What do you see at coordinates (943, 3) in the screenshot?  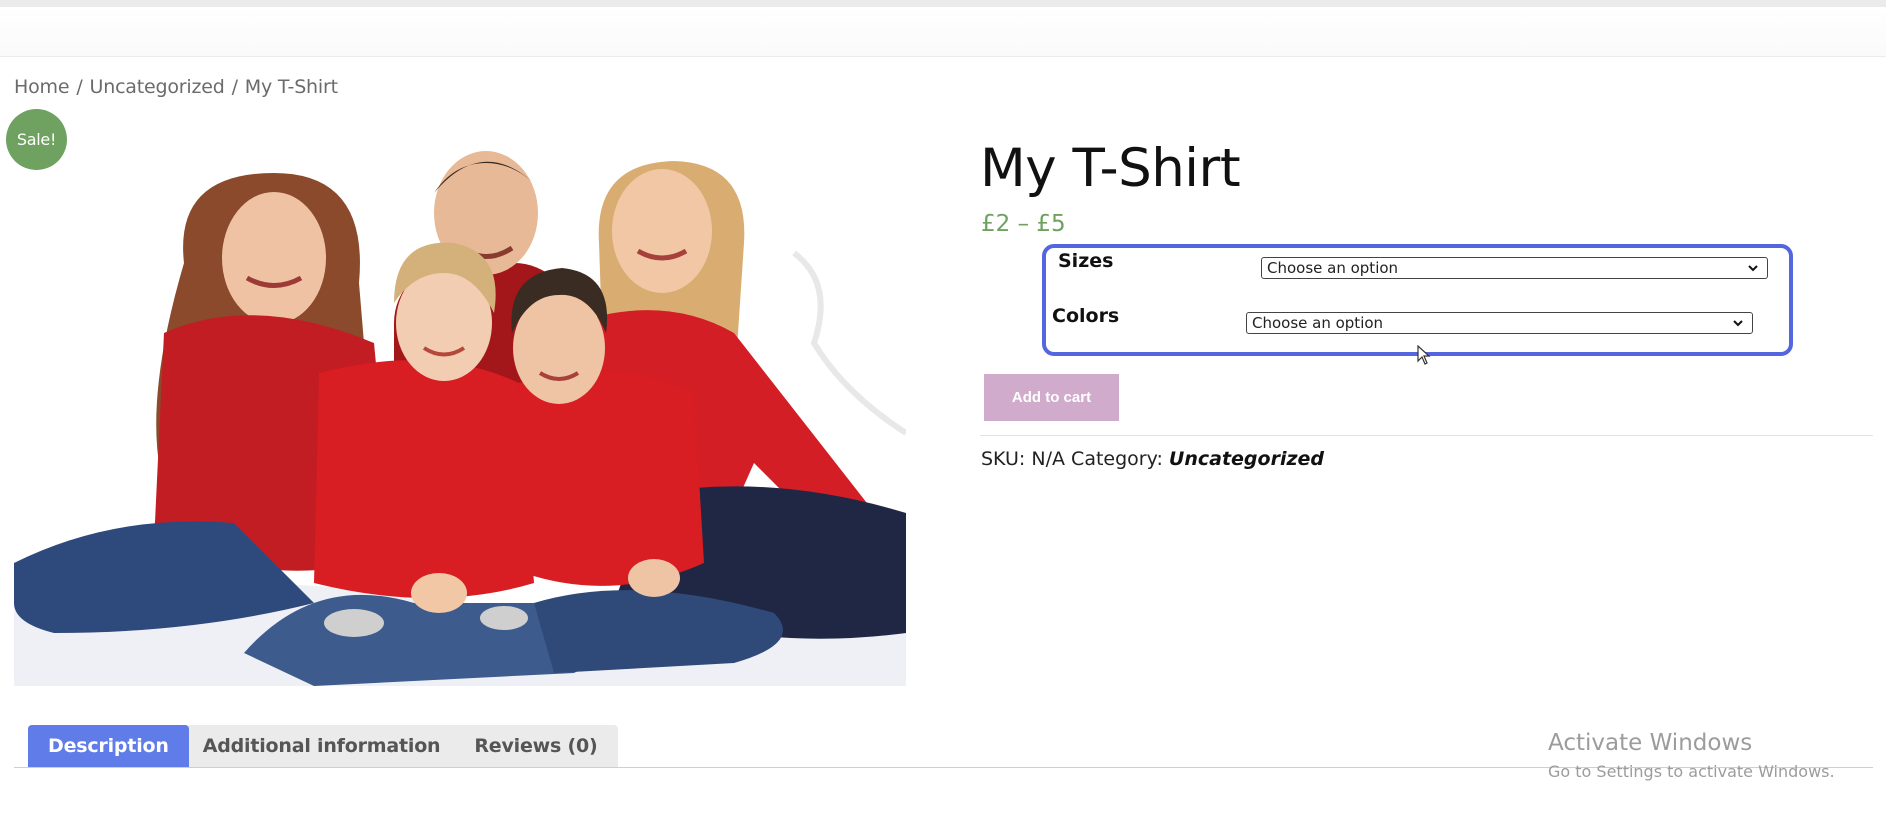 I see `browser-top-strip` at bounding box center [943, 3].